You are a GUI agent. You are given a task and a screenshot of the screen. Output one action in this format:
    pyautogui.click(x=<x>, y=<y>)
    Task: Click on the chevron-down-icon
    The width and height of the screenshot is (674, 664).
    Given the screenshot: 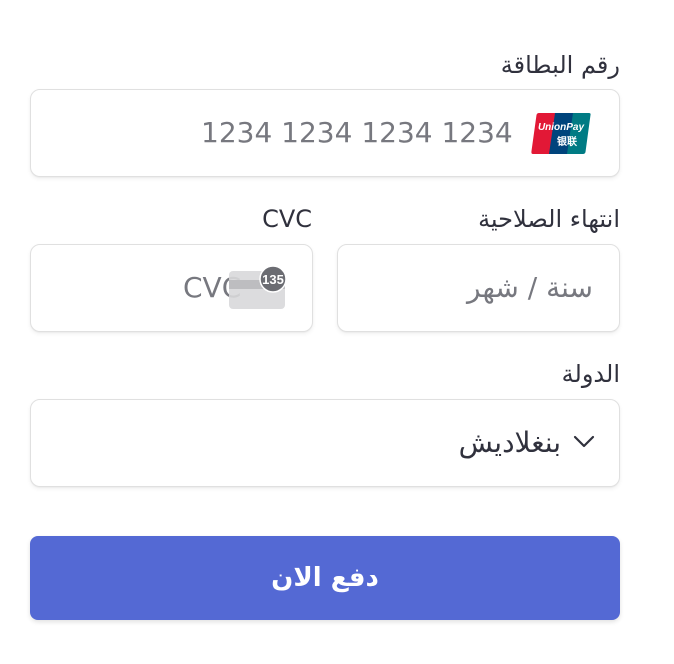 What is the action you would take?
    pyautogui.click(x=584, y=442)
    